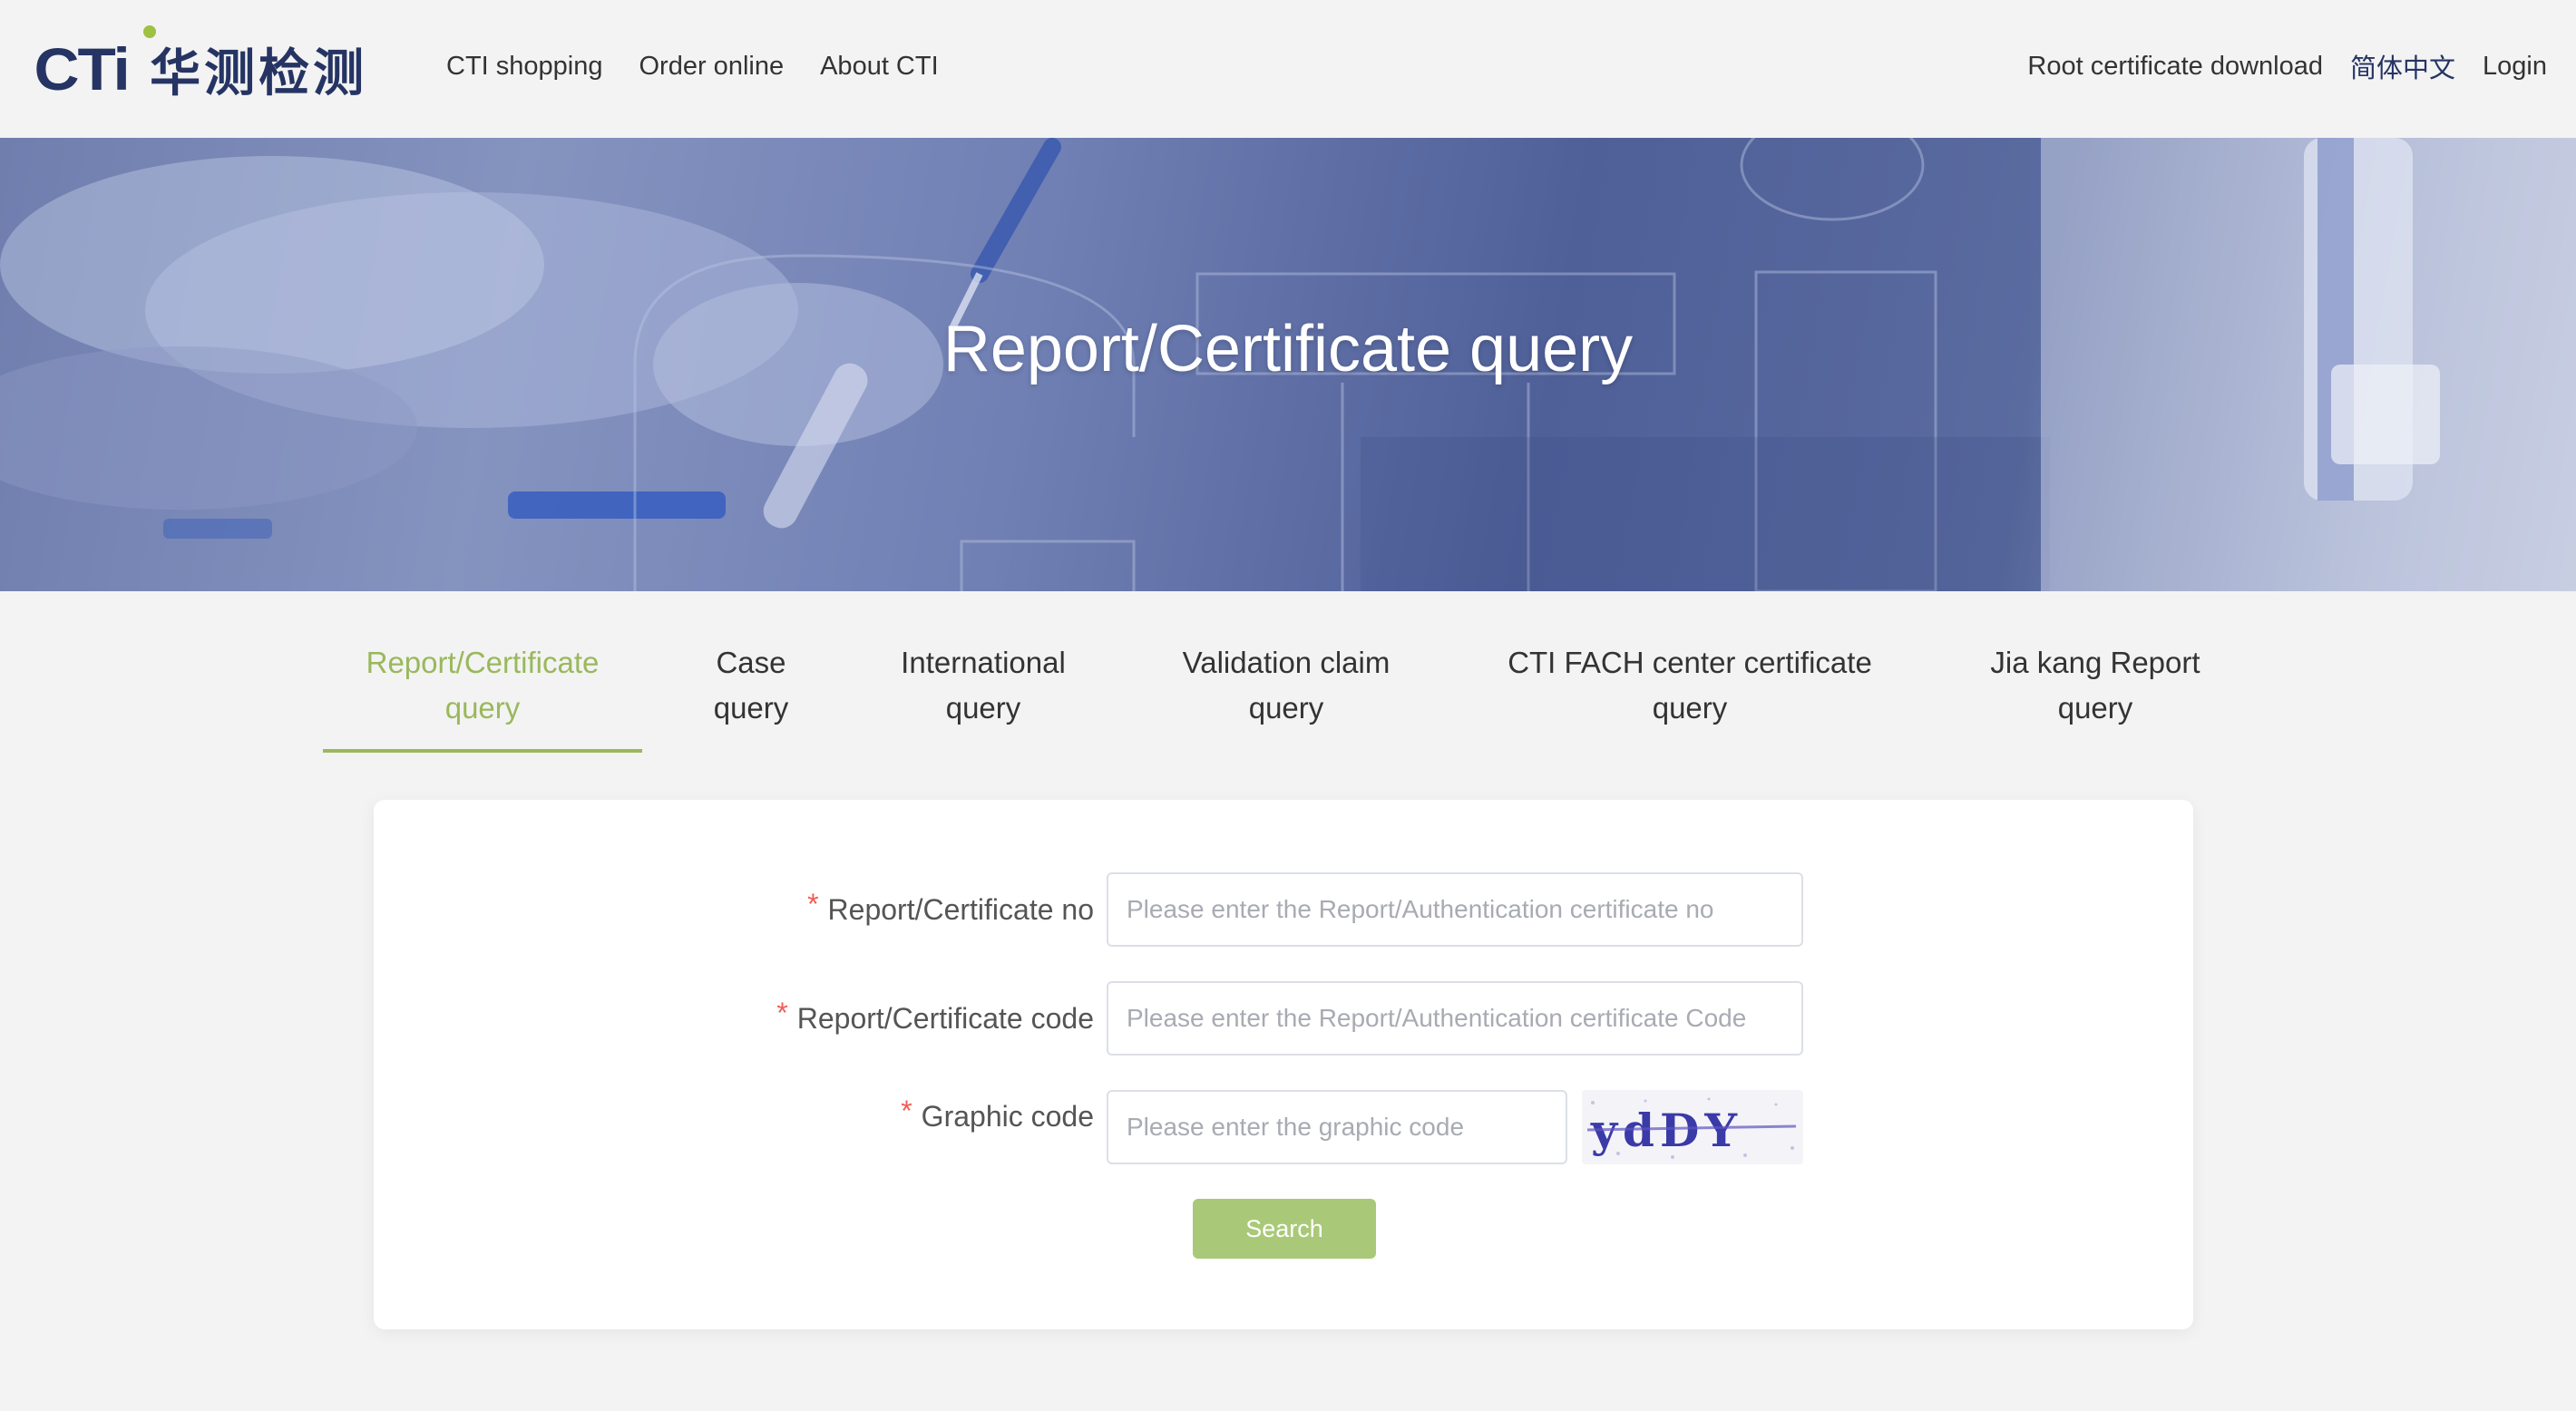 Image resolution: width=2576 pixels, height=1411 pixels. I want to click on graphic-code-label-text: Graphic code, so click(1007, 1116).